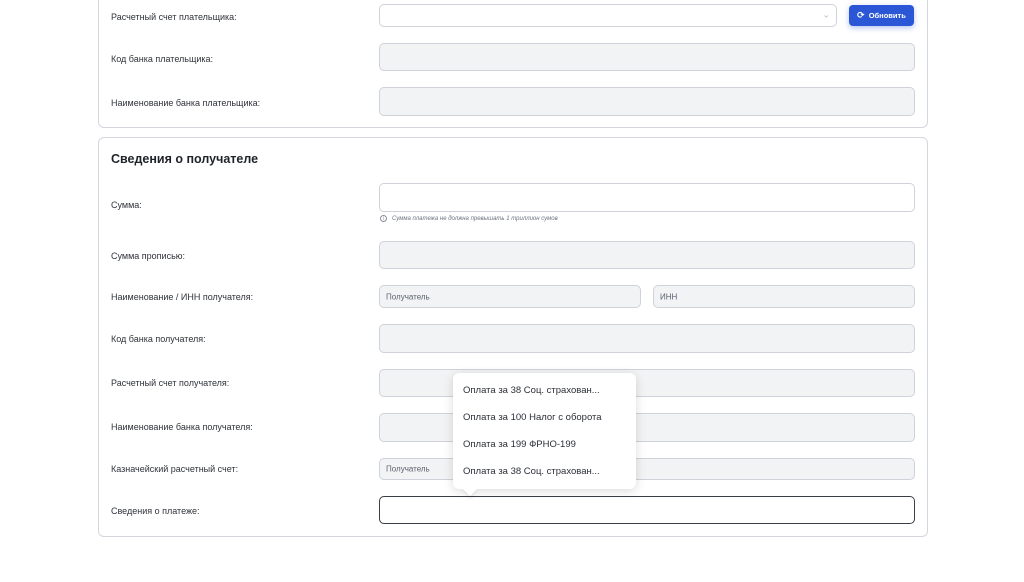  What do you see at coordinates (383, 218) in the screenshot?
I see `info-icon: i` at bounding box center [383, 218].